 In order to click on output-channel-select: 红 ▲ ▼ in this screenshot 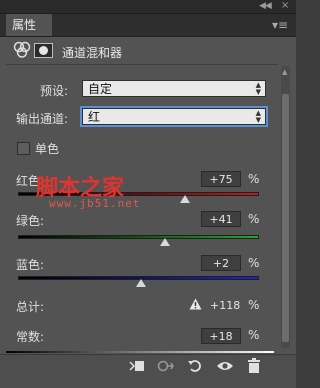, I will do `click(174, 116)`.